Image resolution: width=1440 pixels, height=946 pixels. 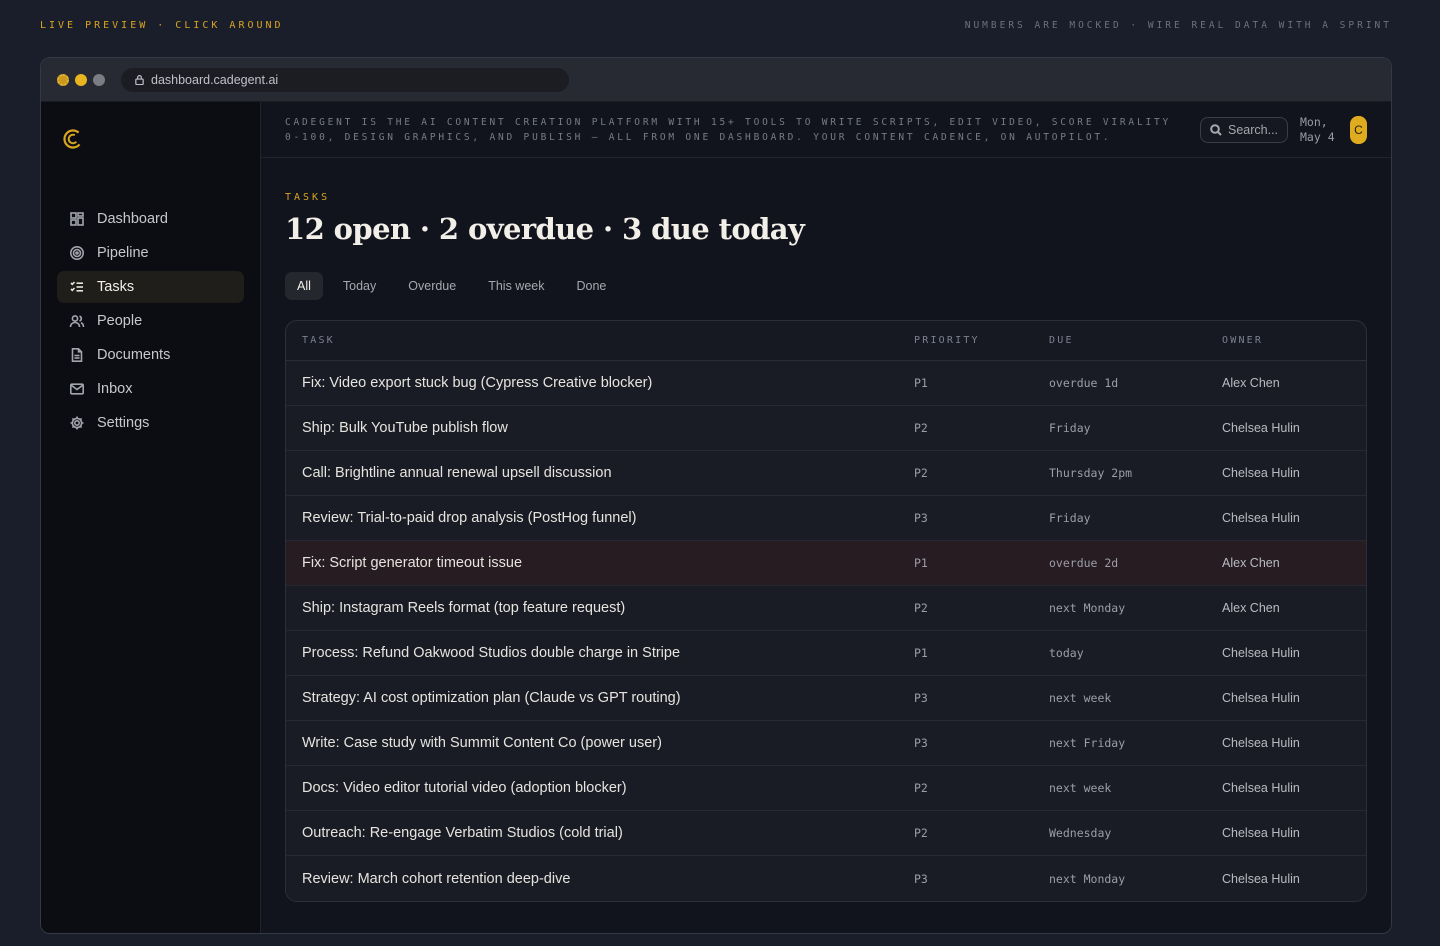 I want to click on sidebar-item-tasks: Tasks, so click(x=150, y=287).